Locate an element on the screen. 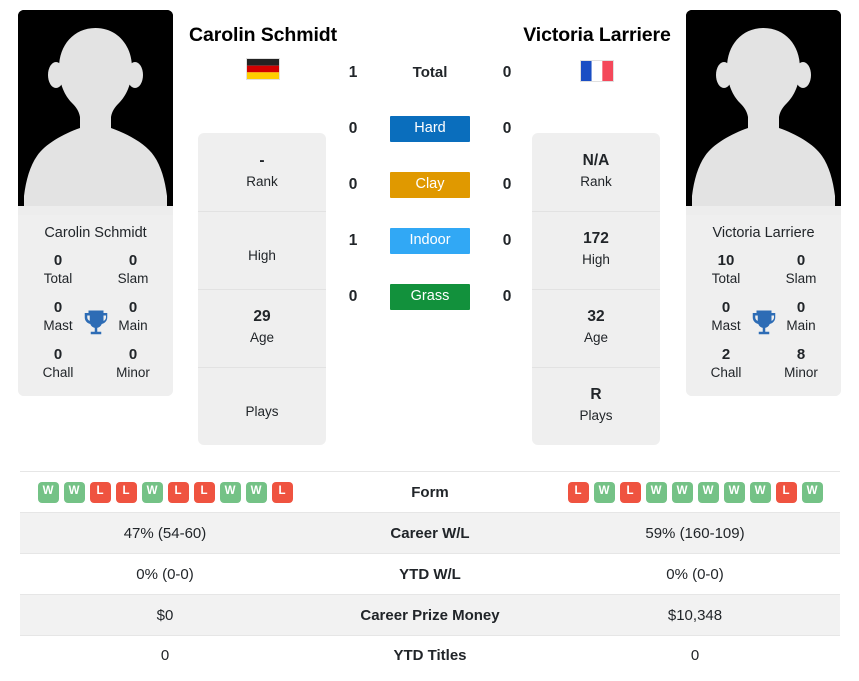 The image size is (859, 681). surface-badge-indoor: Indoor is located at coordinates (430, 241).